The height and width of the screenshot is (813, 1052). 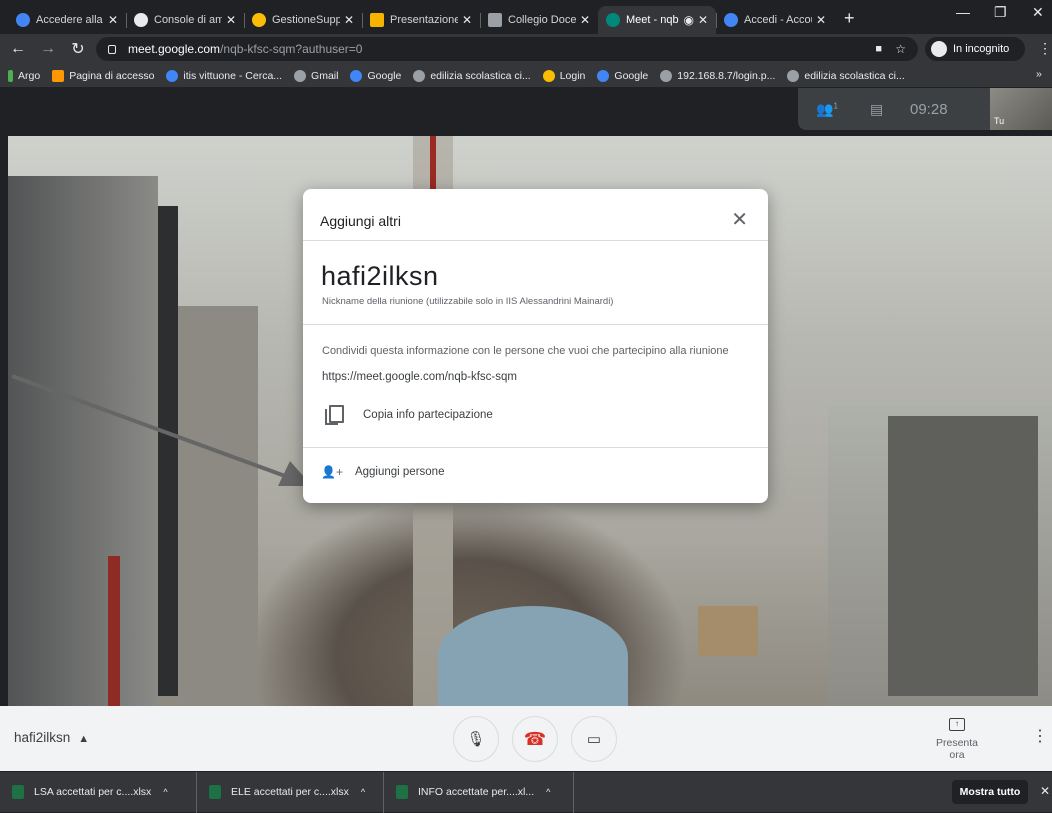 I want to click on browser-tab: Accedi - Accoun ✕, so click(x=775, y=20).